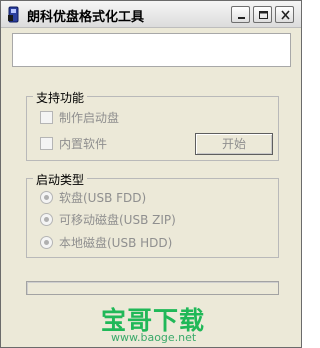 This screenshot has width=320, height=348. Describe the element at coordinates (46, 219) in the screenshot. I see `usb-zip-radio` at that location.